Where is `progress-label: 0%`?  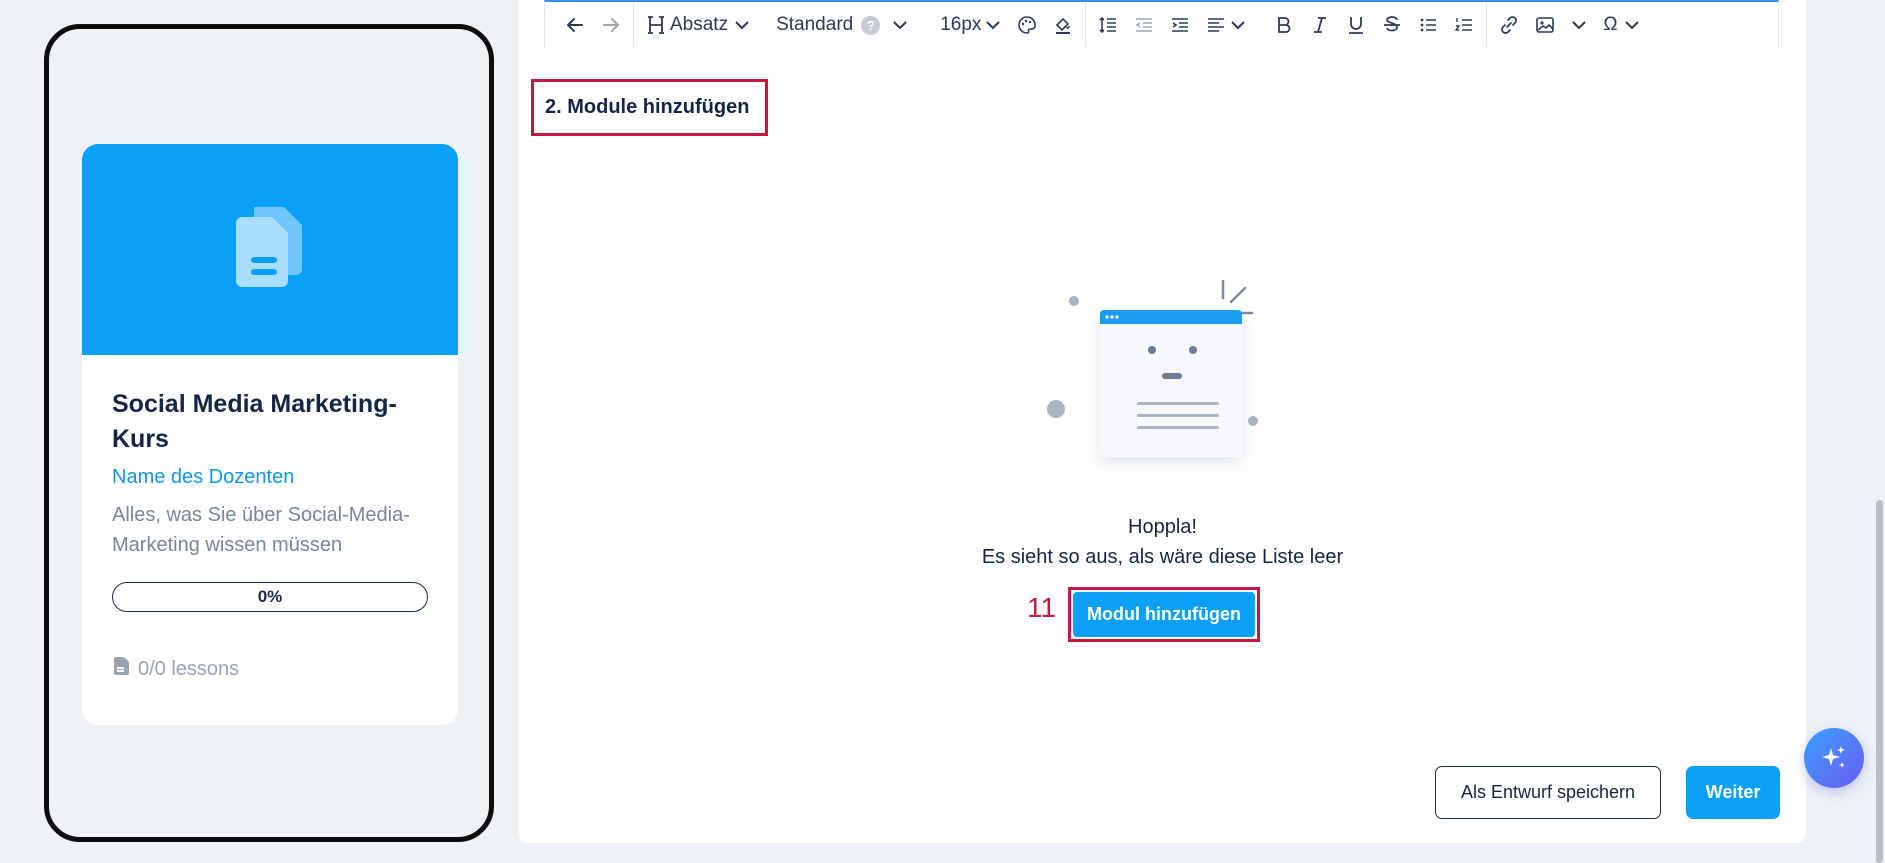 progress-label: 0% is located at coordinates (270, 596).